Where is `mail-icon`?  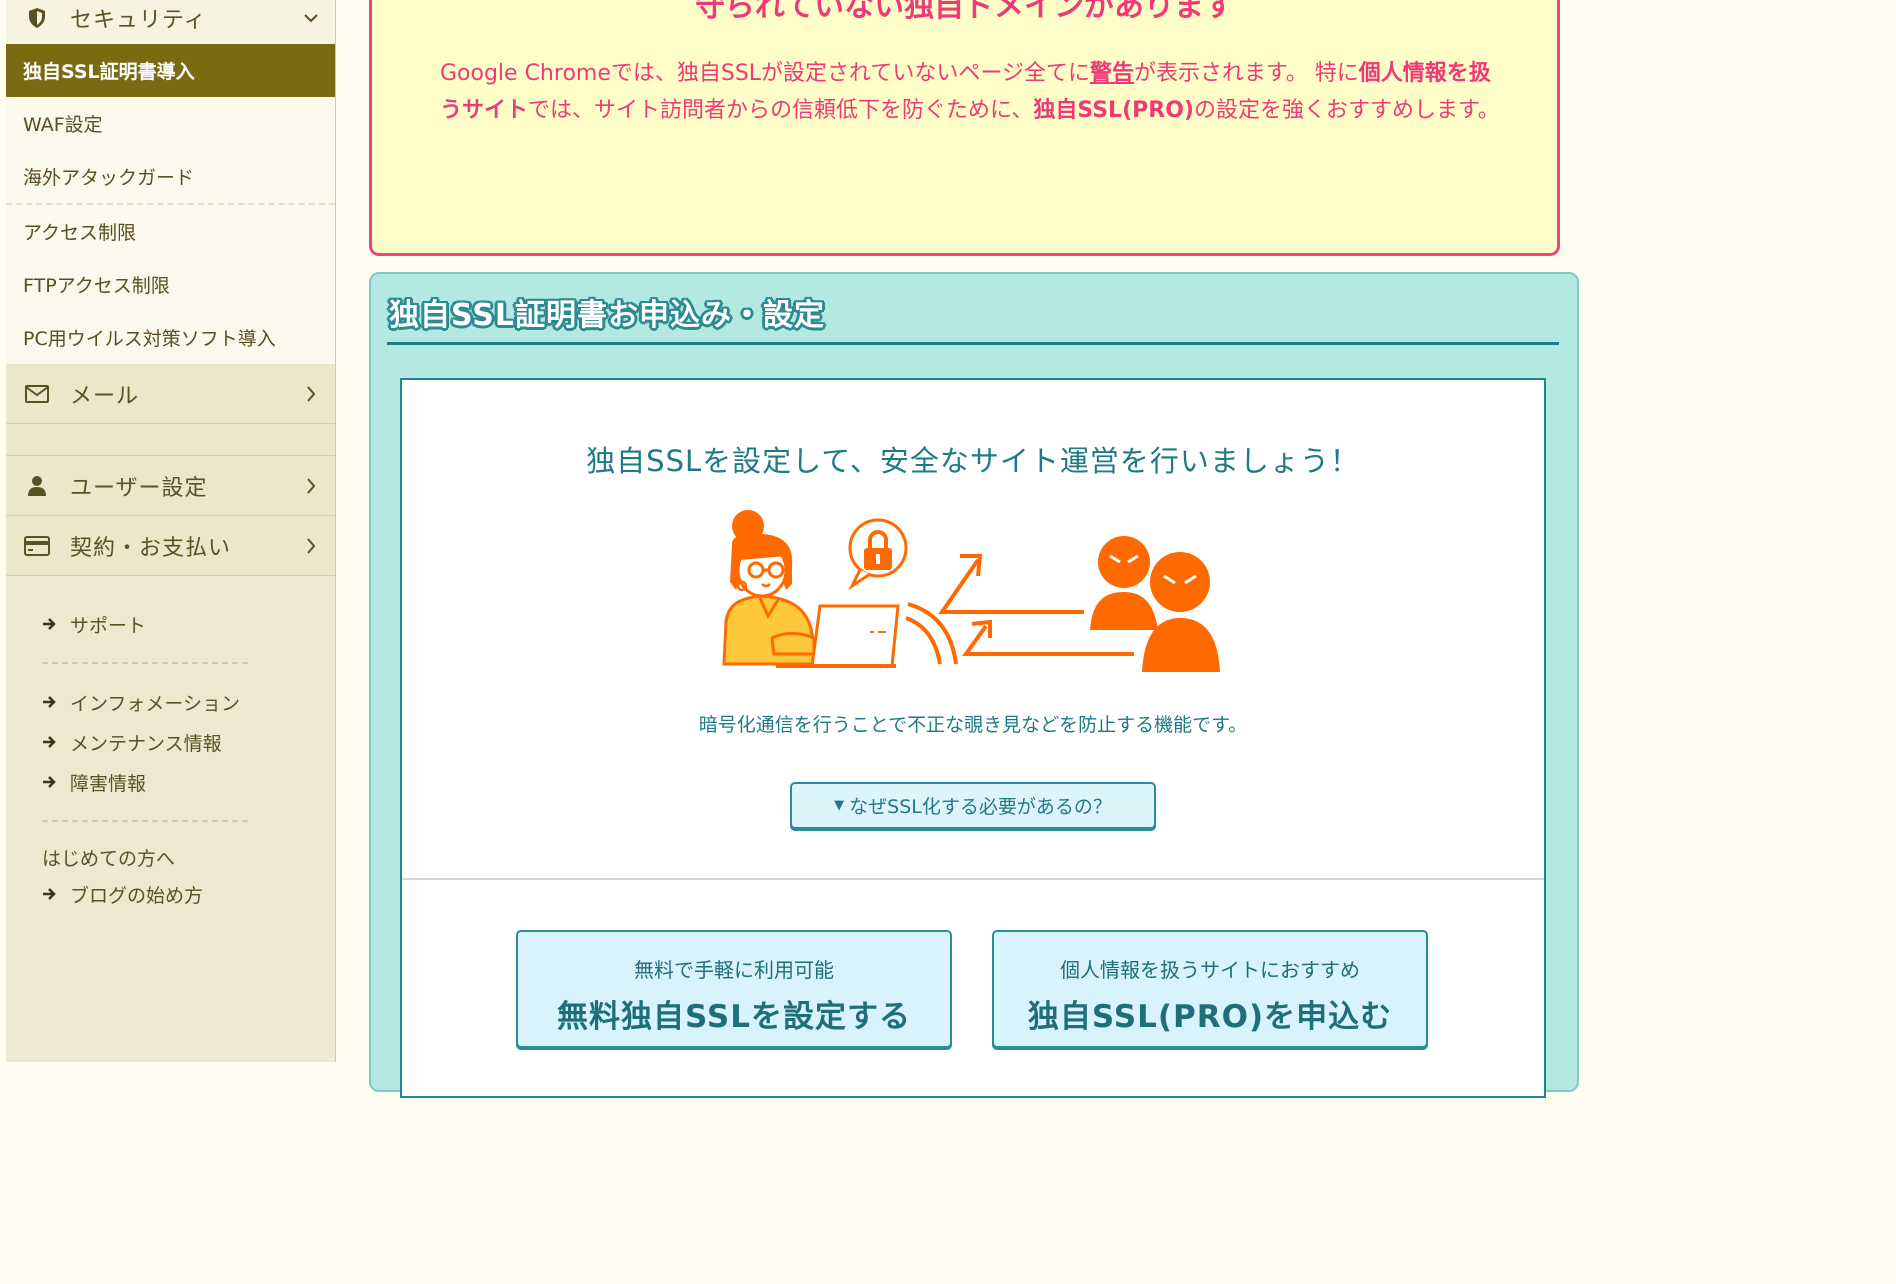 mail-icon is located at coordinates (37, 394).